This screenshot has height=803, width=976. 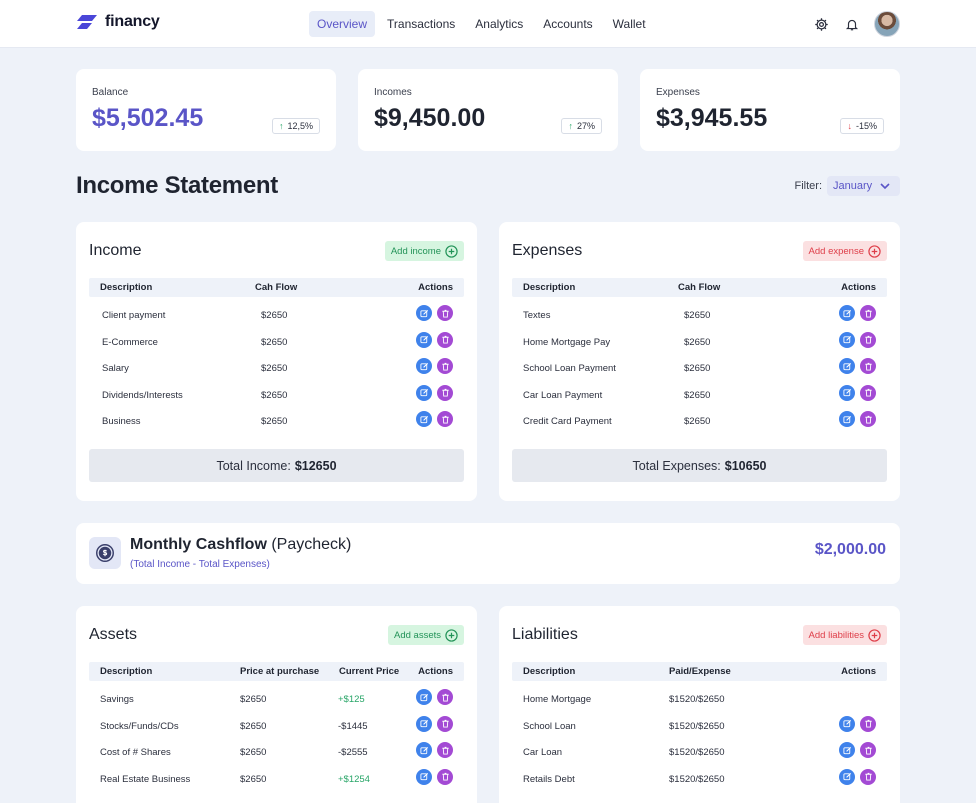 I want to click on expenses-label: Expenses, so click(x=678, y=92).